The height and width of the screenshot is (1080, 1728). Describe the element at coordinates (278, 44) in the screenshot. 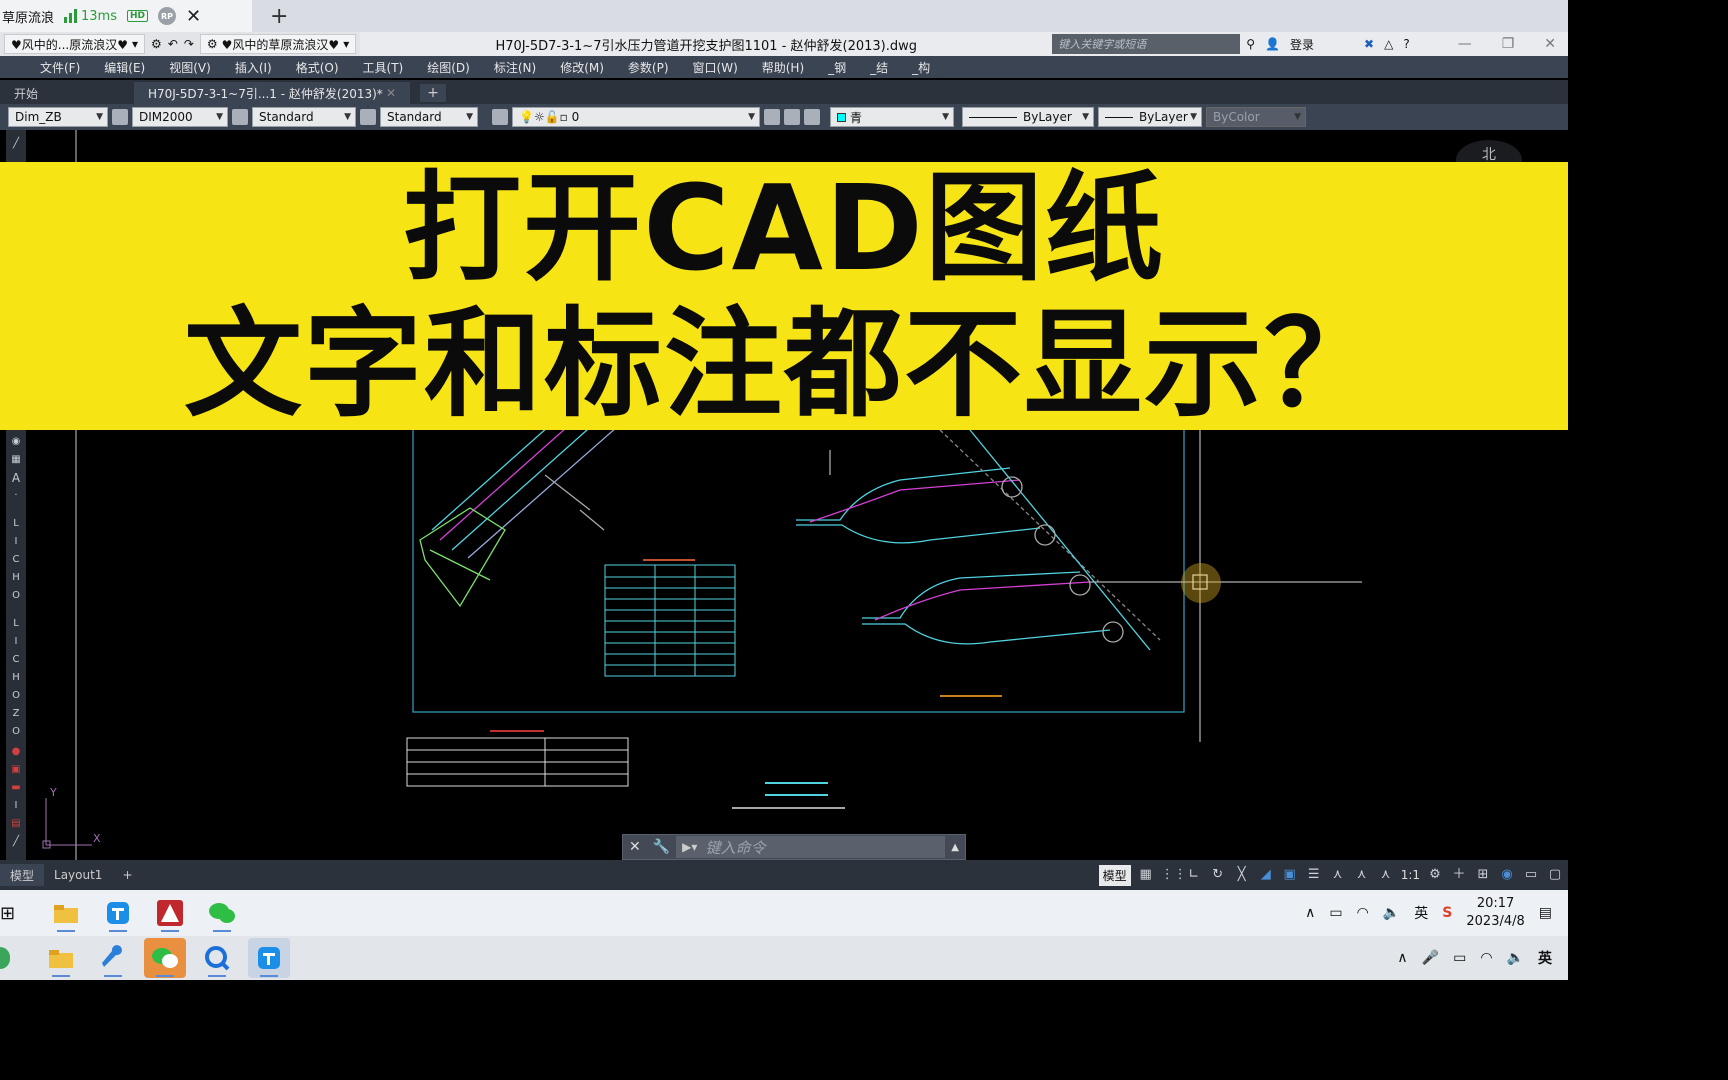

I see `workspace-selector: ⚙ ♥风中的草原流浪汉♥ ▾` at that location.